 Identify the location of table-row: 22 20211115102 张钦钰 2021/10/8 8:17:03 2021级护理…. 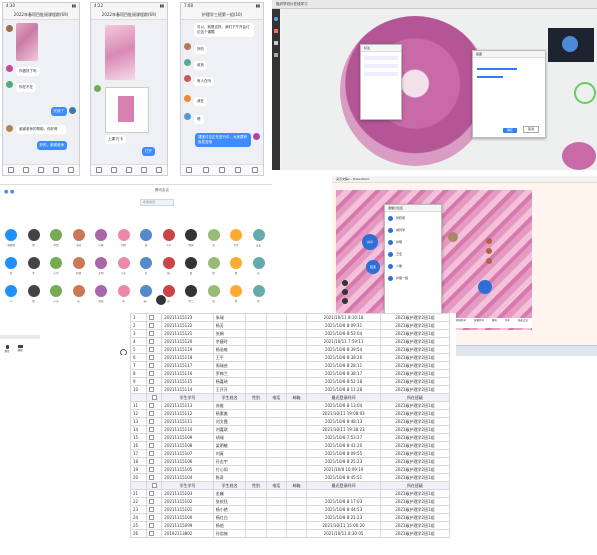
(290, 501).